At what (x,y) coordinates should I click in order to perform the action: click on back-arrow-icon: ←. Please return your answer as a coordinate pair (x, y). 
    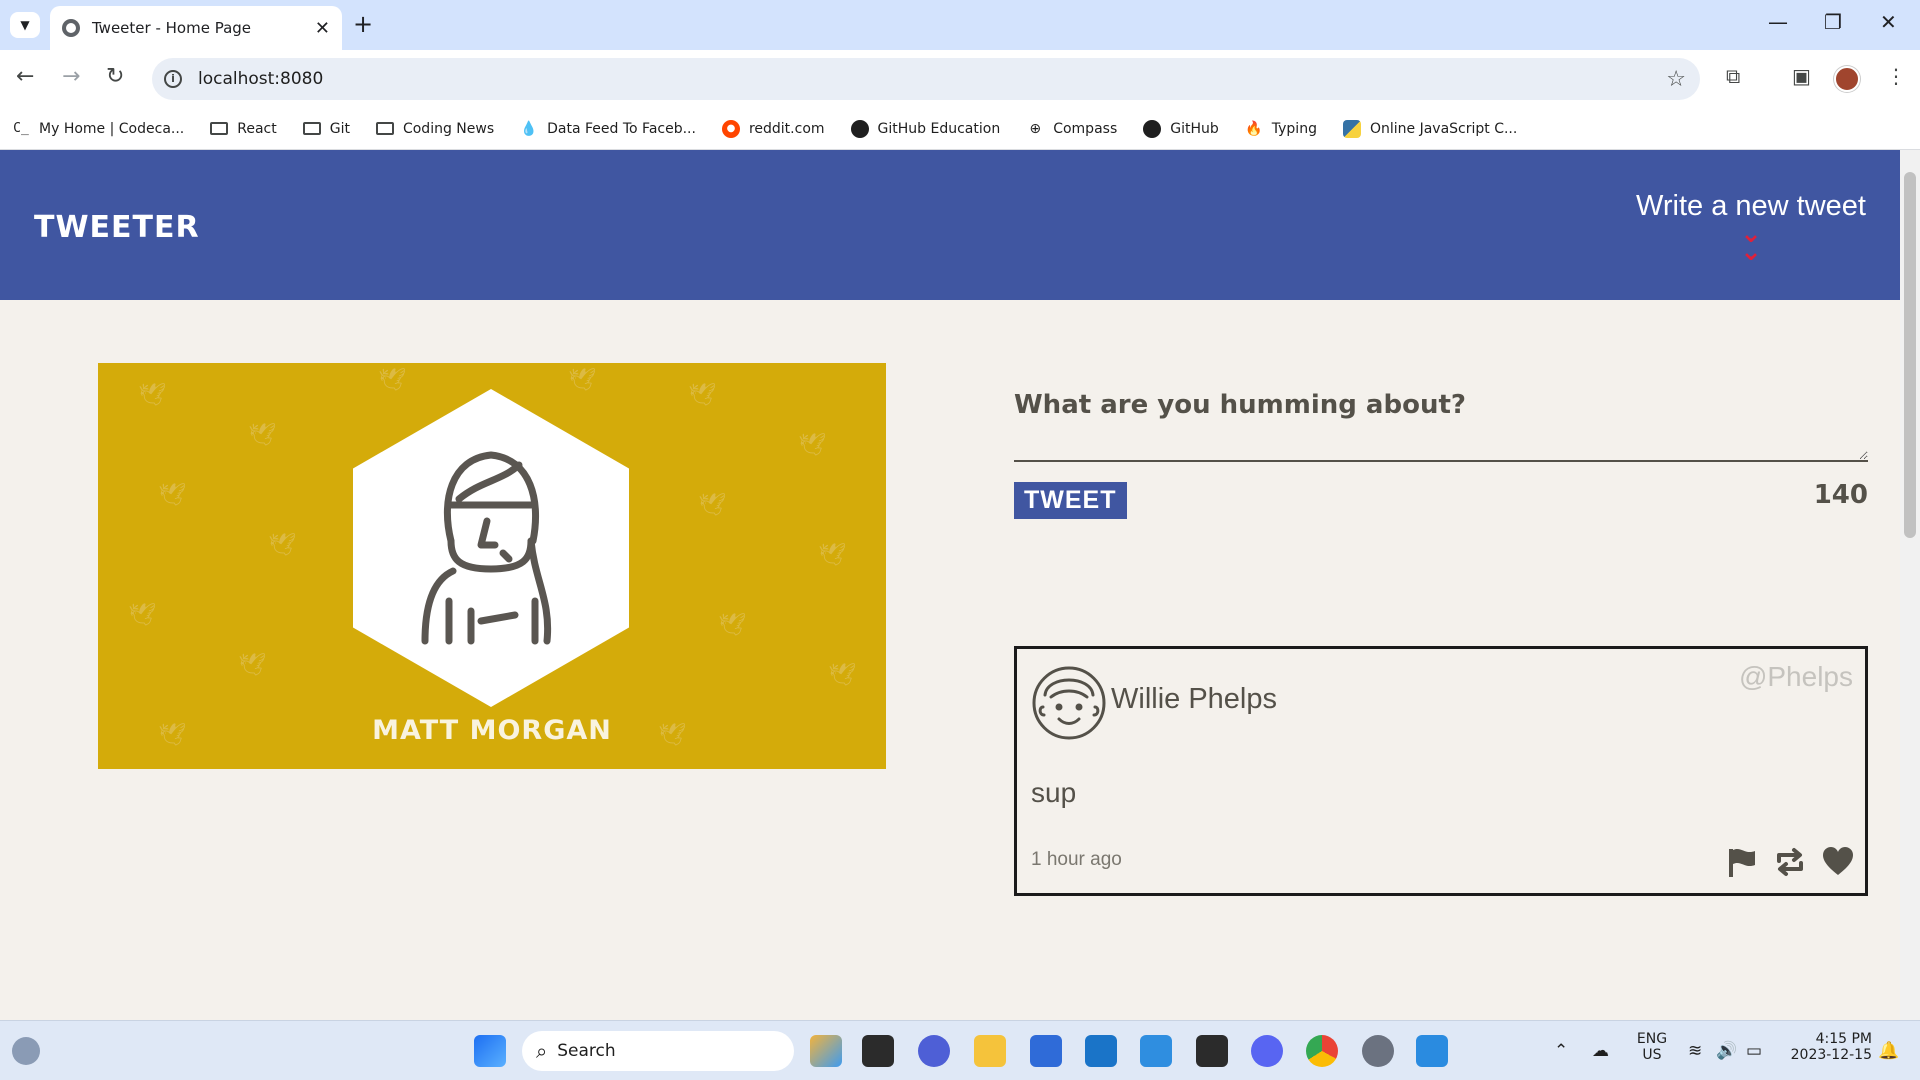
    Looking at the image, I should click on (25, 76).